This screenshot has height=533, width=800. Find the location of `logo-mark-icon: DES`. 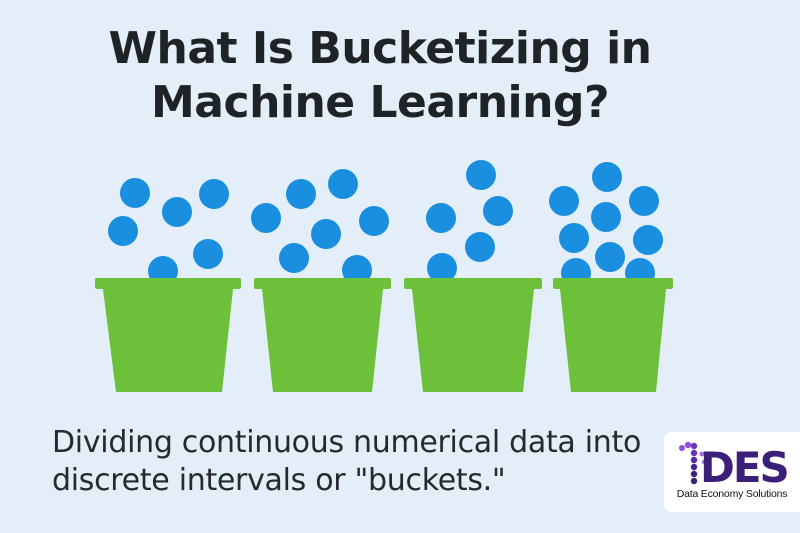

logo-mark-icon: DES is located at coordinates (734, 463).